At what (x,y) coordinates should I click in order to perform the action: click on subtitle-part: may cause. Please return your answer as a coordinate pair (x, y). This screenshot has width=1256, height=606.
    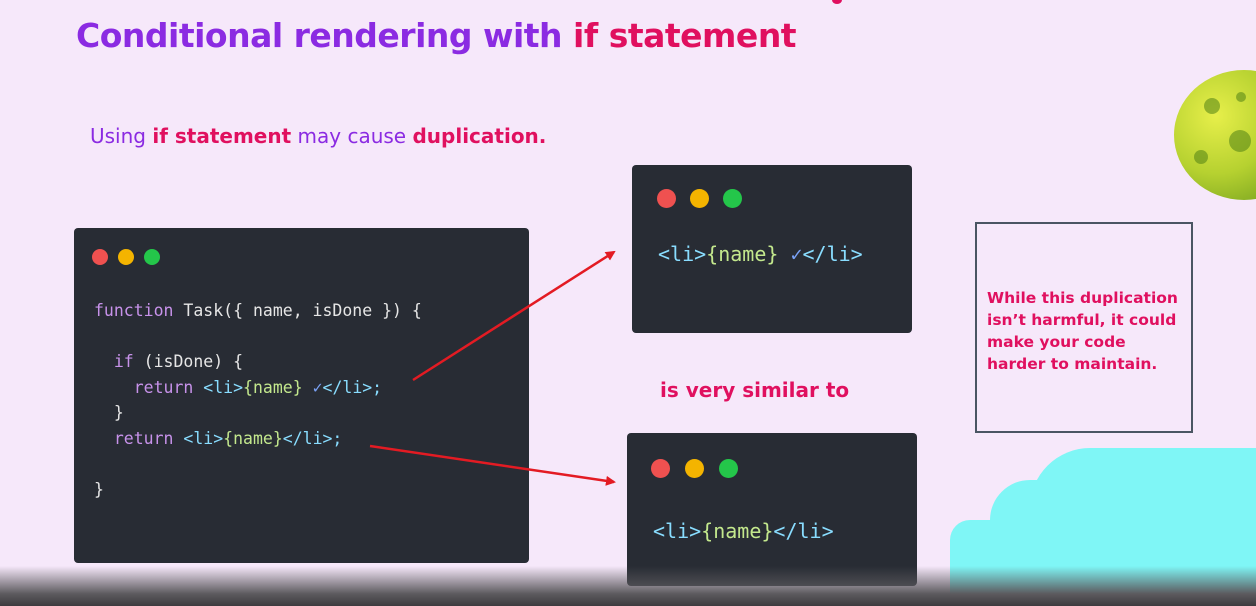
    Looking at the image, I should click on (352, 136).